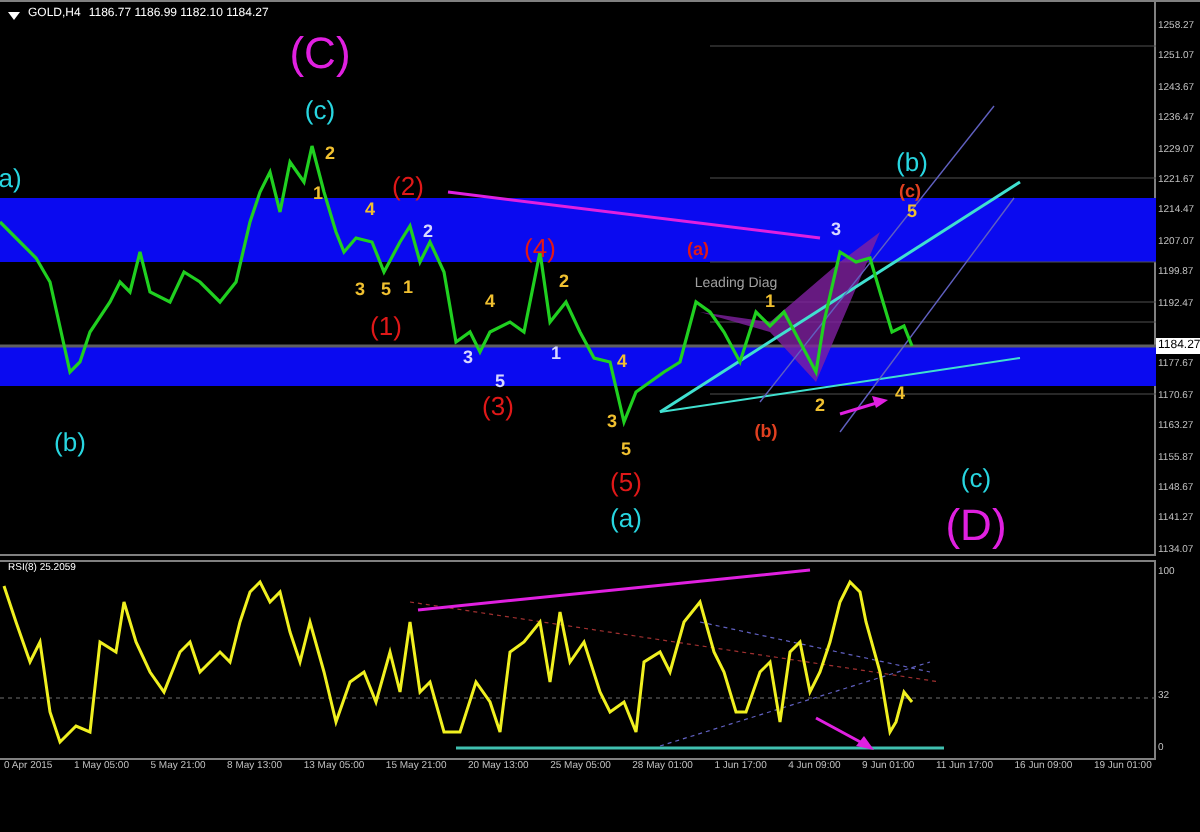 The width and height of the screenshot is (1200, 832). Describe the element at coordinates (976, 526) in the screenshot. I see `wave-label: (D)` at that location.